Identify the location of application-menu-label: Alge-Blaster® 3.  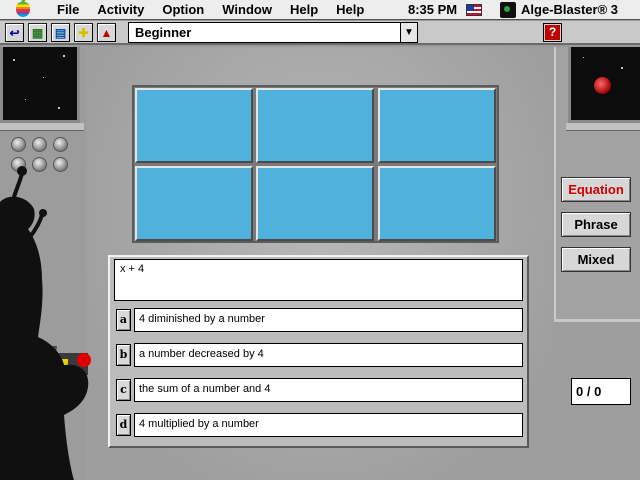
(569, 9).